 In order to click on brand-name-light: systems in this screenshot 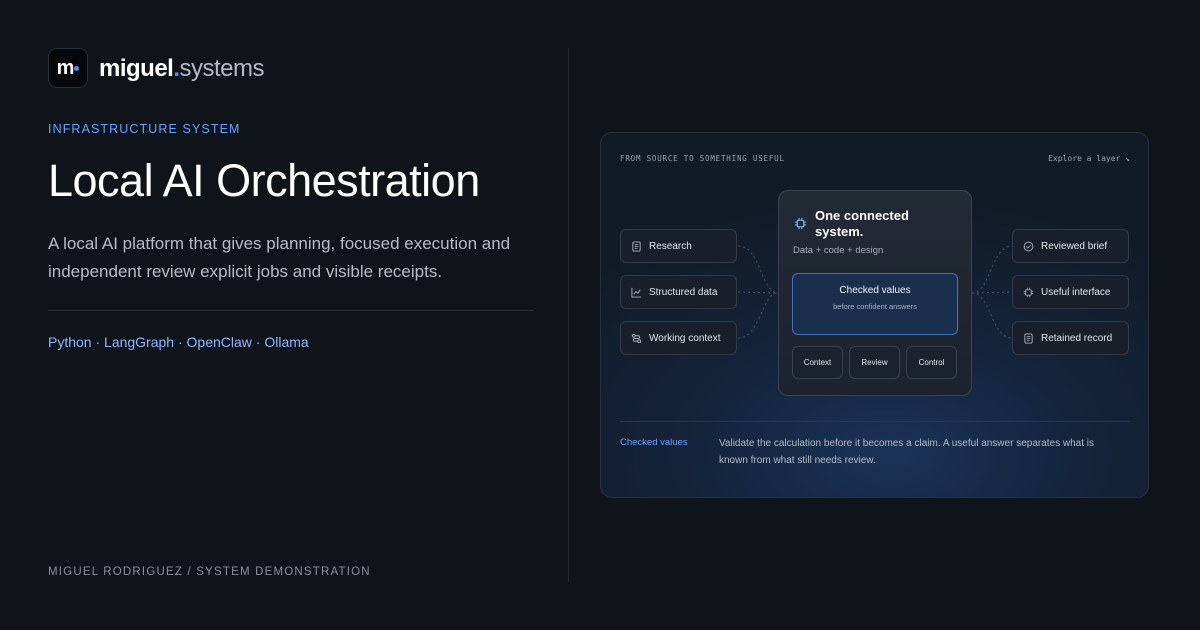, I will do `click(222, 68)`.